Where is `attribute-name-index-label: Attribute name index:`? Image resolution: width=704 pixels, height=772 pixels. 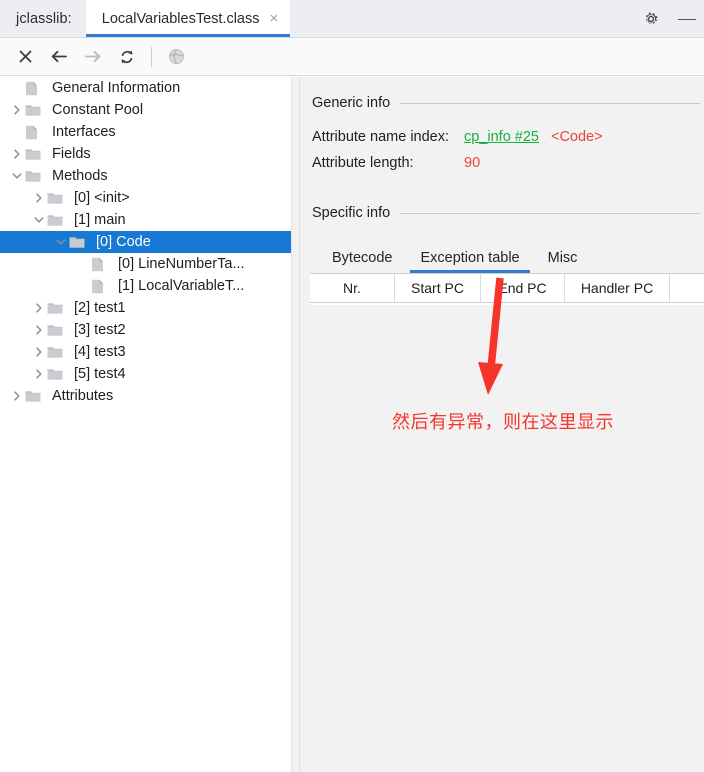 attribute-name-index-label: Attribute name index: is located at coordinates (381, 137).